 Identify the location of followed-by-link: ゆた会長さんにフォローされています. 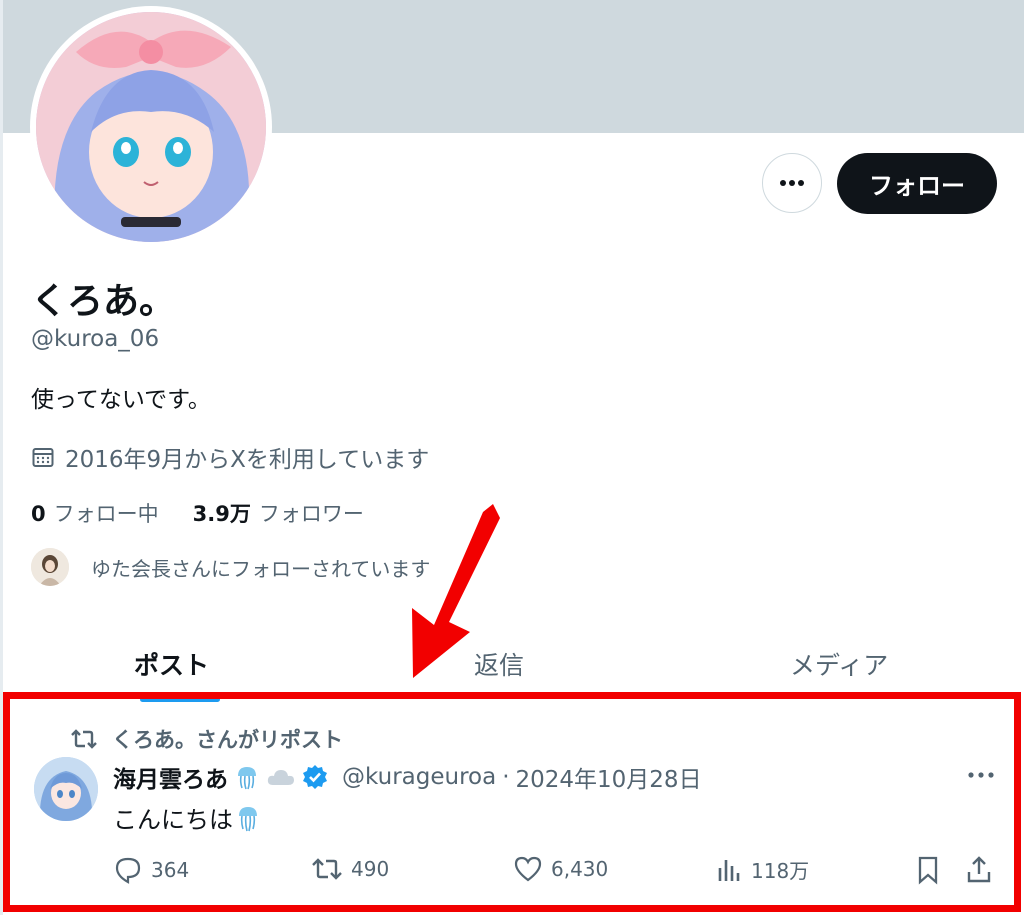
(230, 567).